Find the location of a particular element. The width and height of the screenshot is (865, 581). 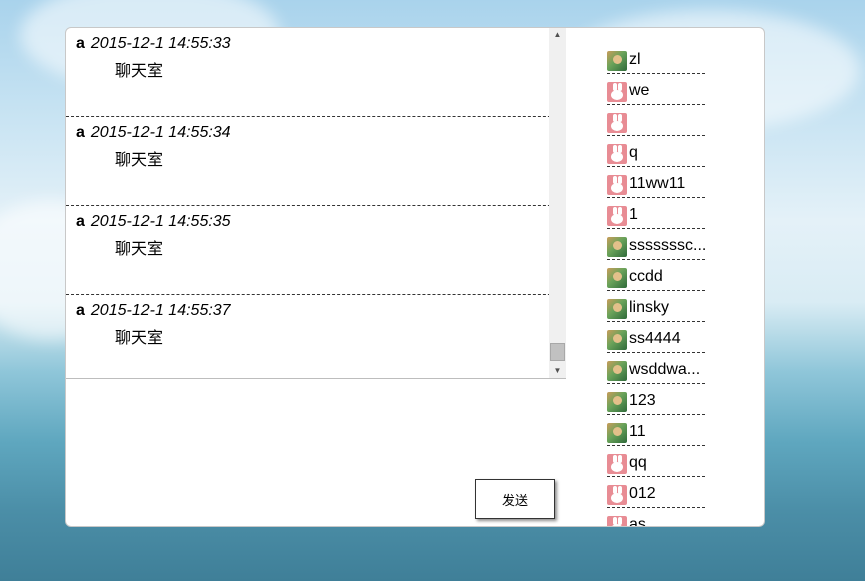

user-name: ccdd is located at coordinates (646, 276).